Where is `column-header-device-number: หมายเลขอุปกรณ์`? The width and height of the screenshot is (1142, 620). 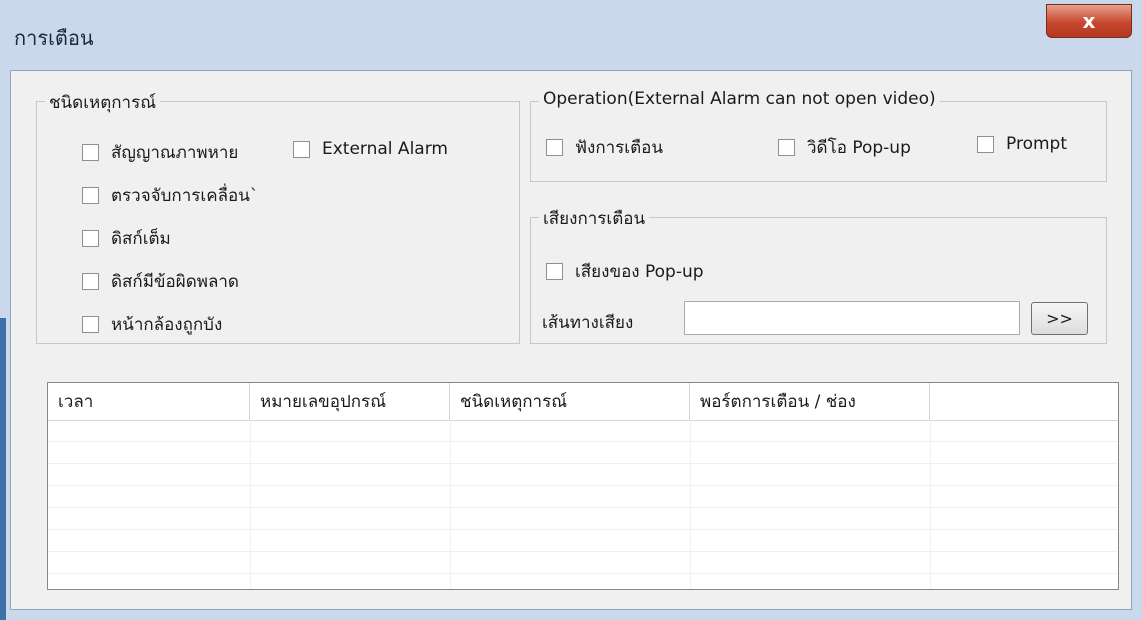 column-header-device-number: หมายเลขอุปกรณ์ is located at coordinates (350, 401).